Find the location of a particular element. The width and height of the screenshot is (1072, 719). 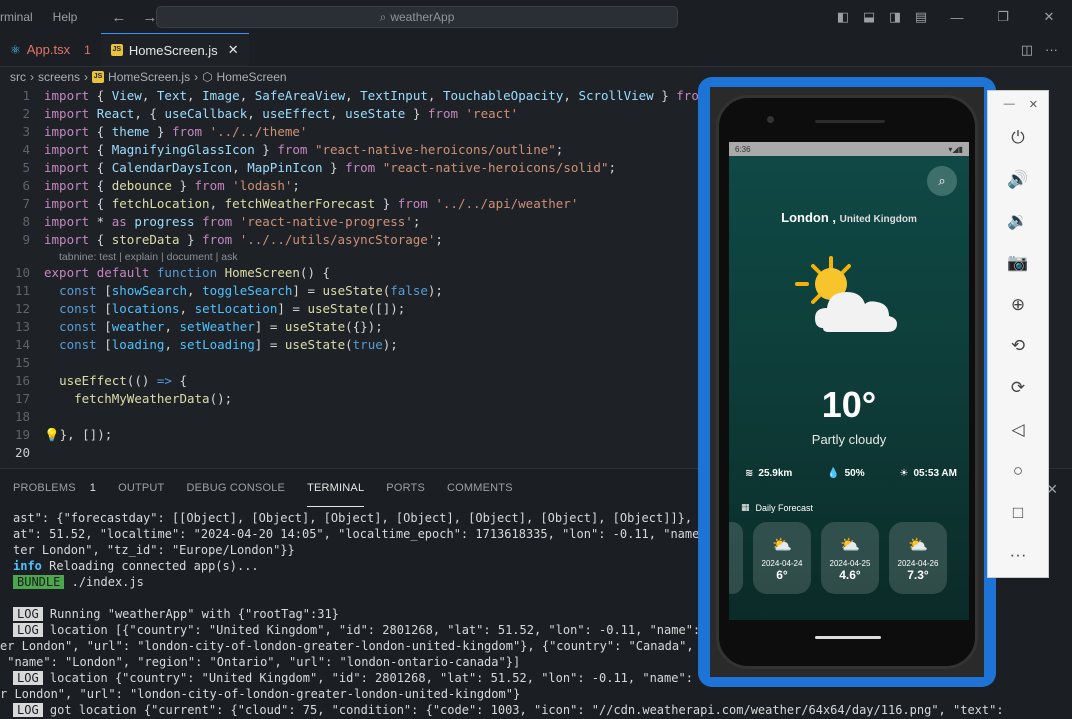

close-emulator-icon: ✕ is located at coordinates (1033, 104).